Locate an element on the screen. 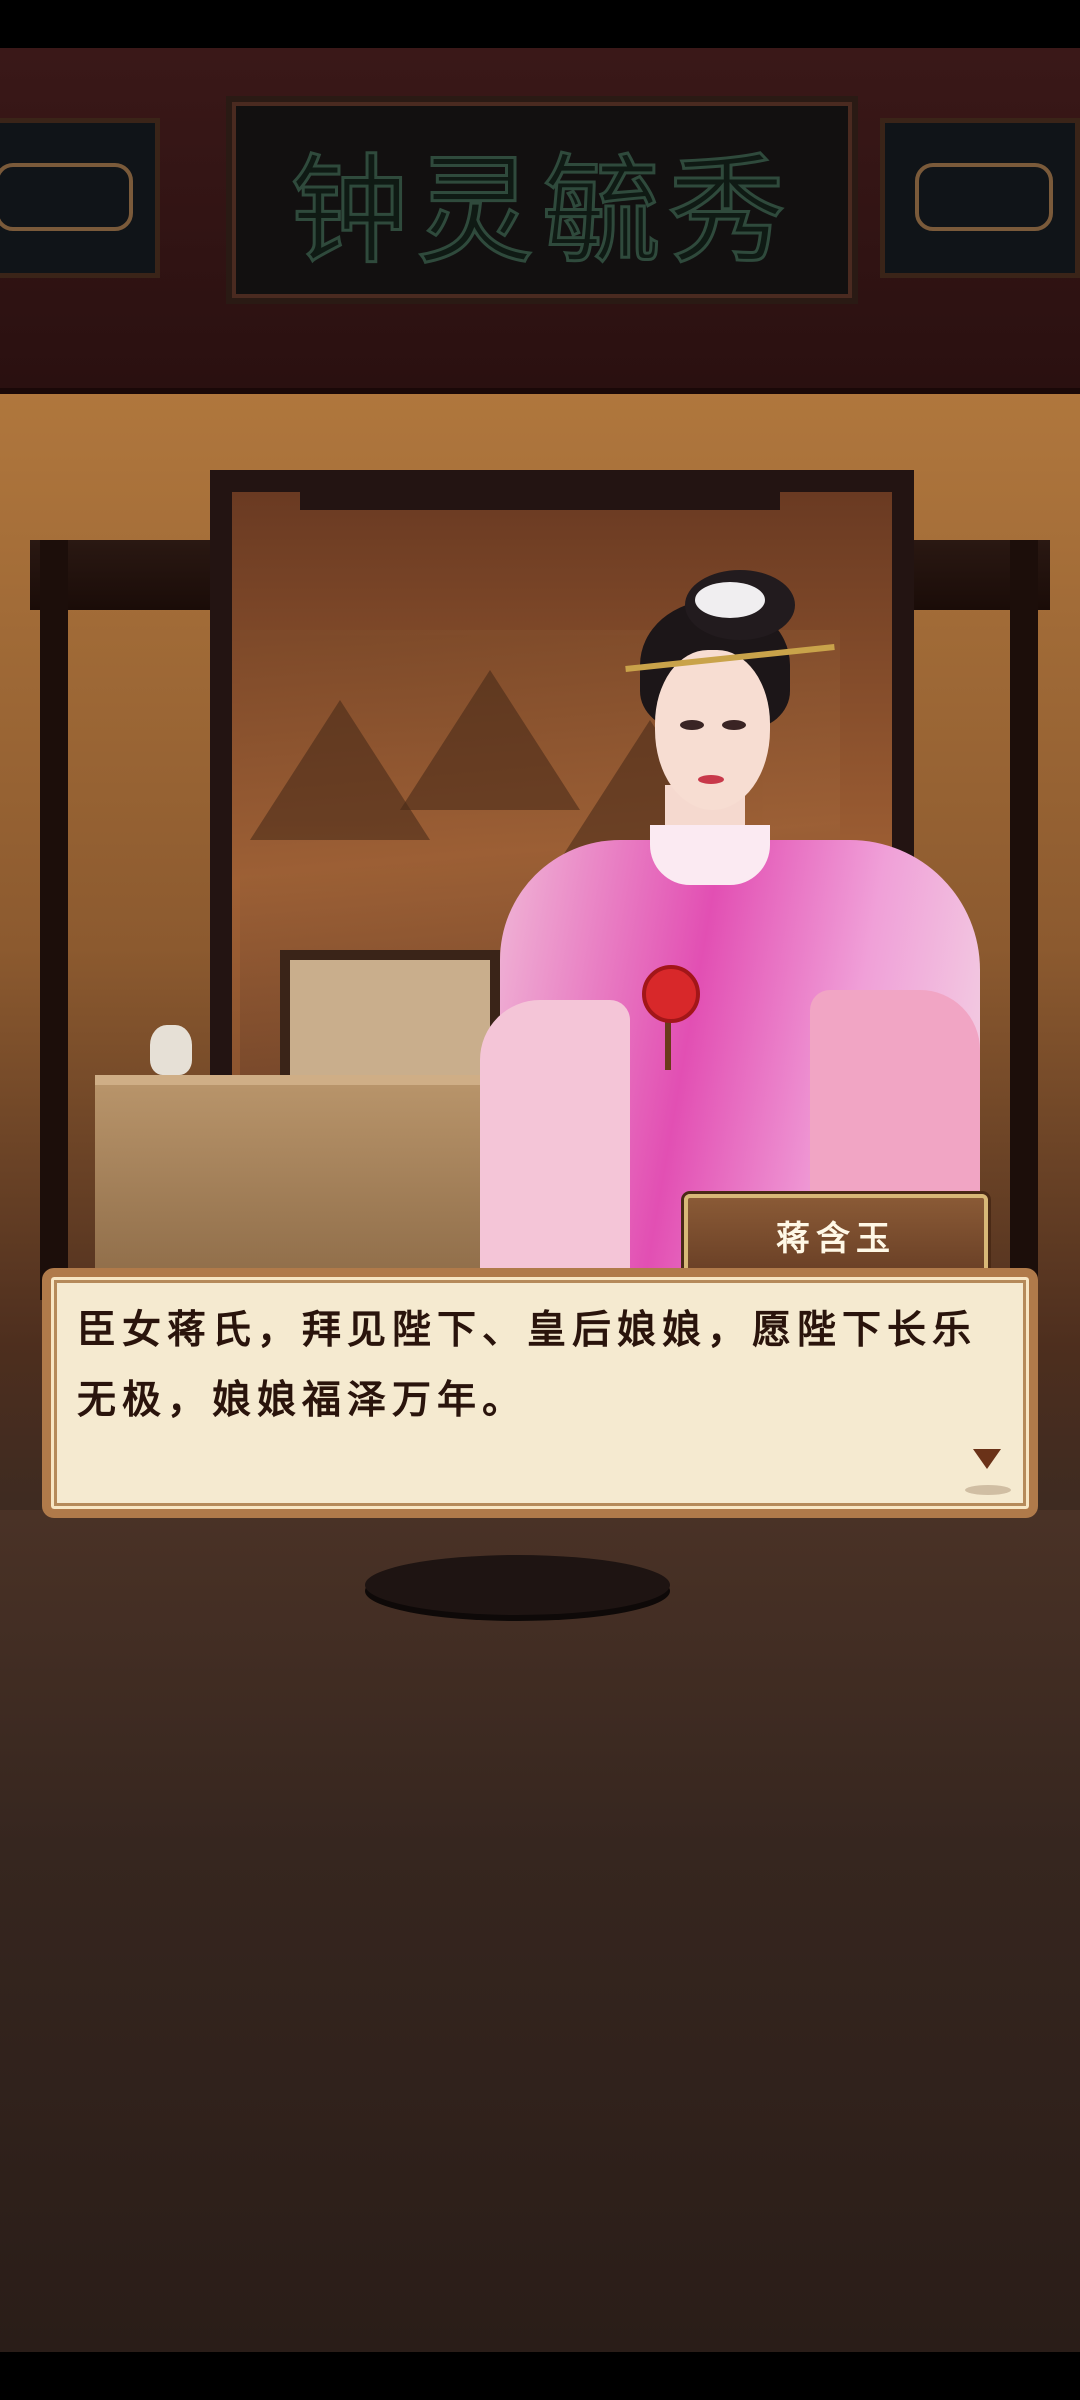 This screenshot has height=2400, width=1080. speaker-nameplate: 蒋含玉 is located at coordinates (836, 1235).